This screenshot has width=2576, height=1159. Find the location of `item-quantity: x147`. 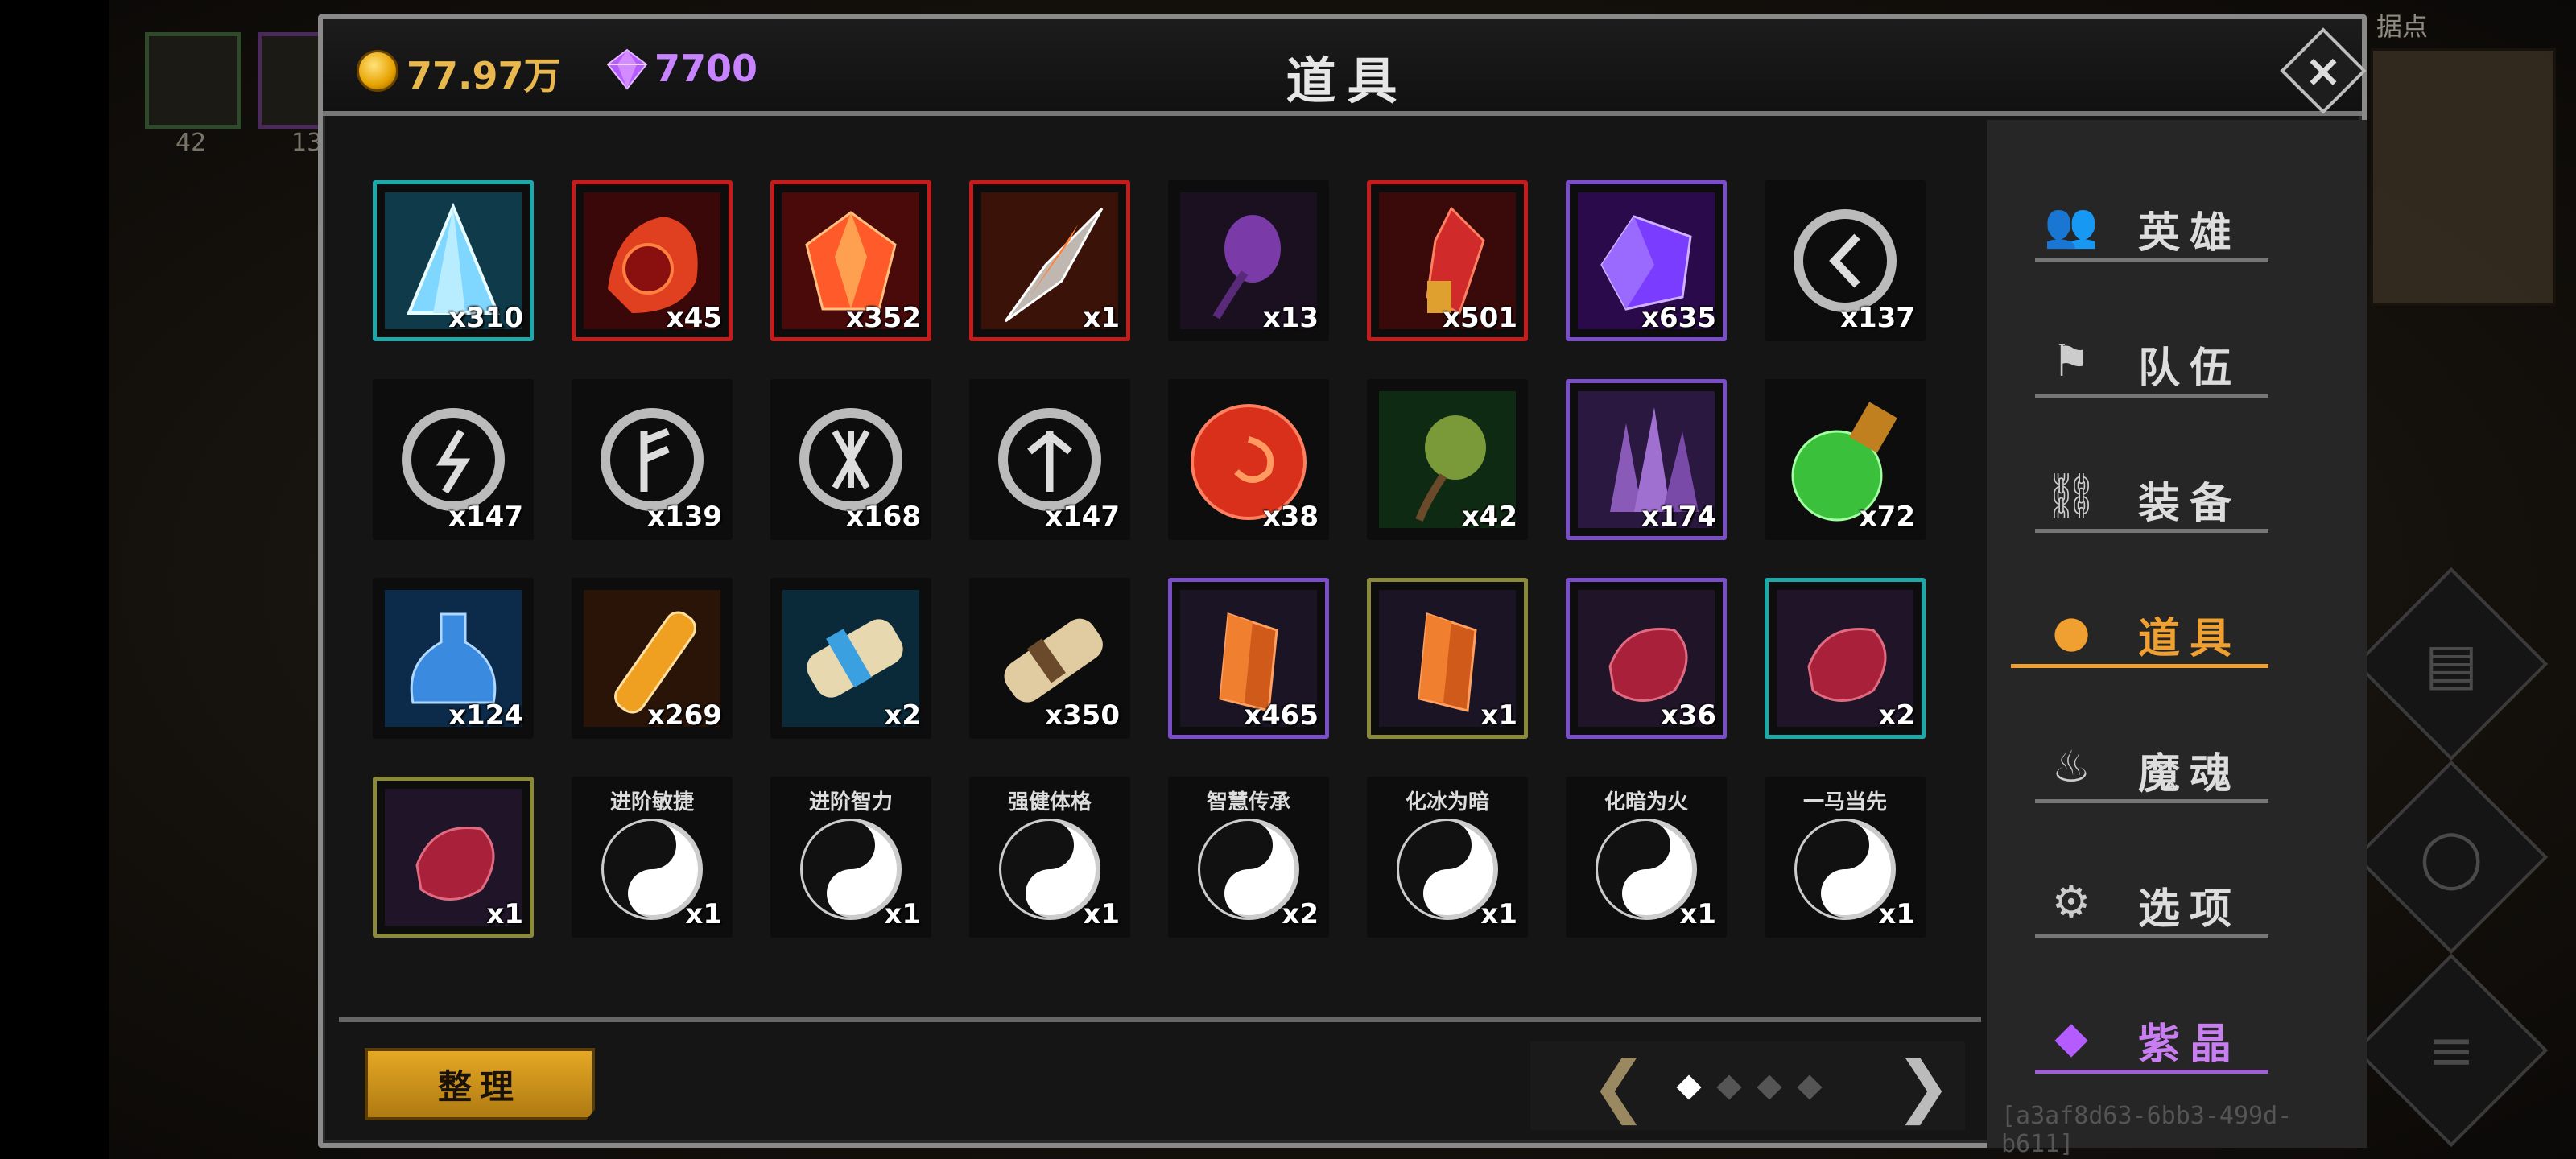

item-quantity: x147 is located at coordinates (1082, 517).